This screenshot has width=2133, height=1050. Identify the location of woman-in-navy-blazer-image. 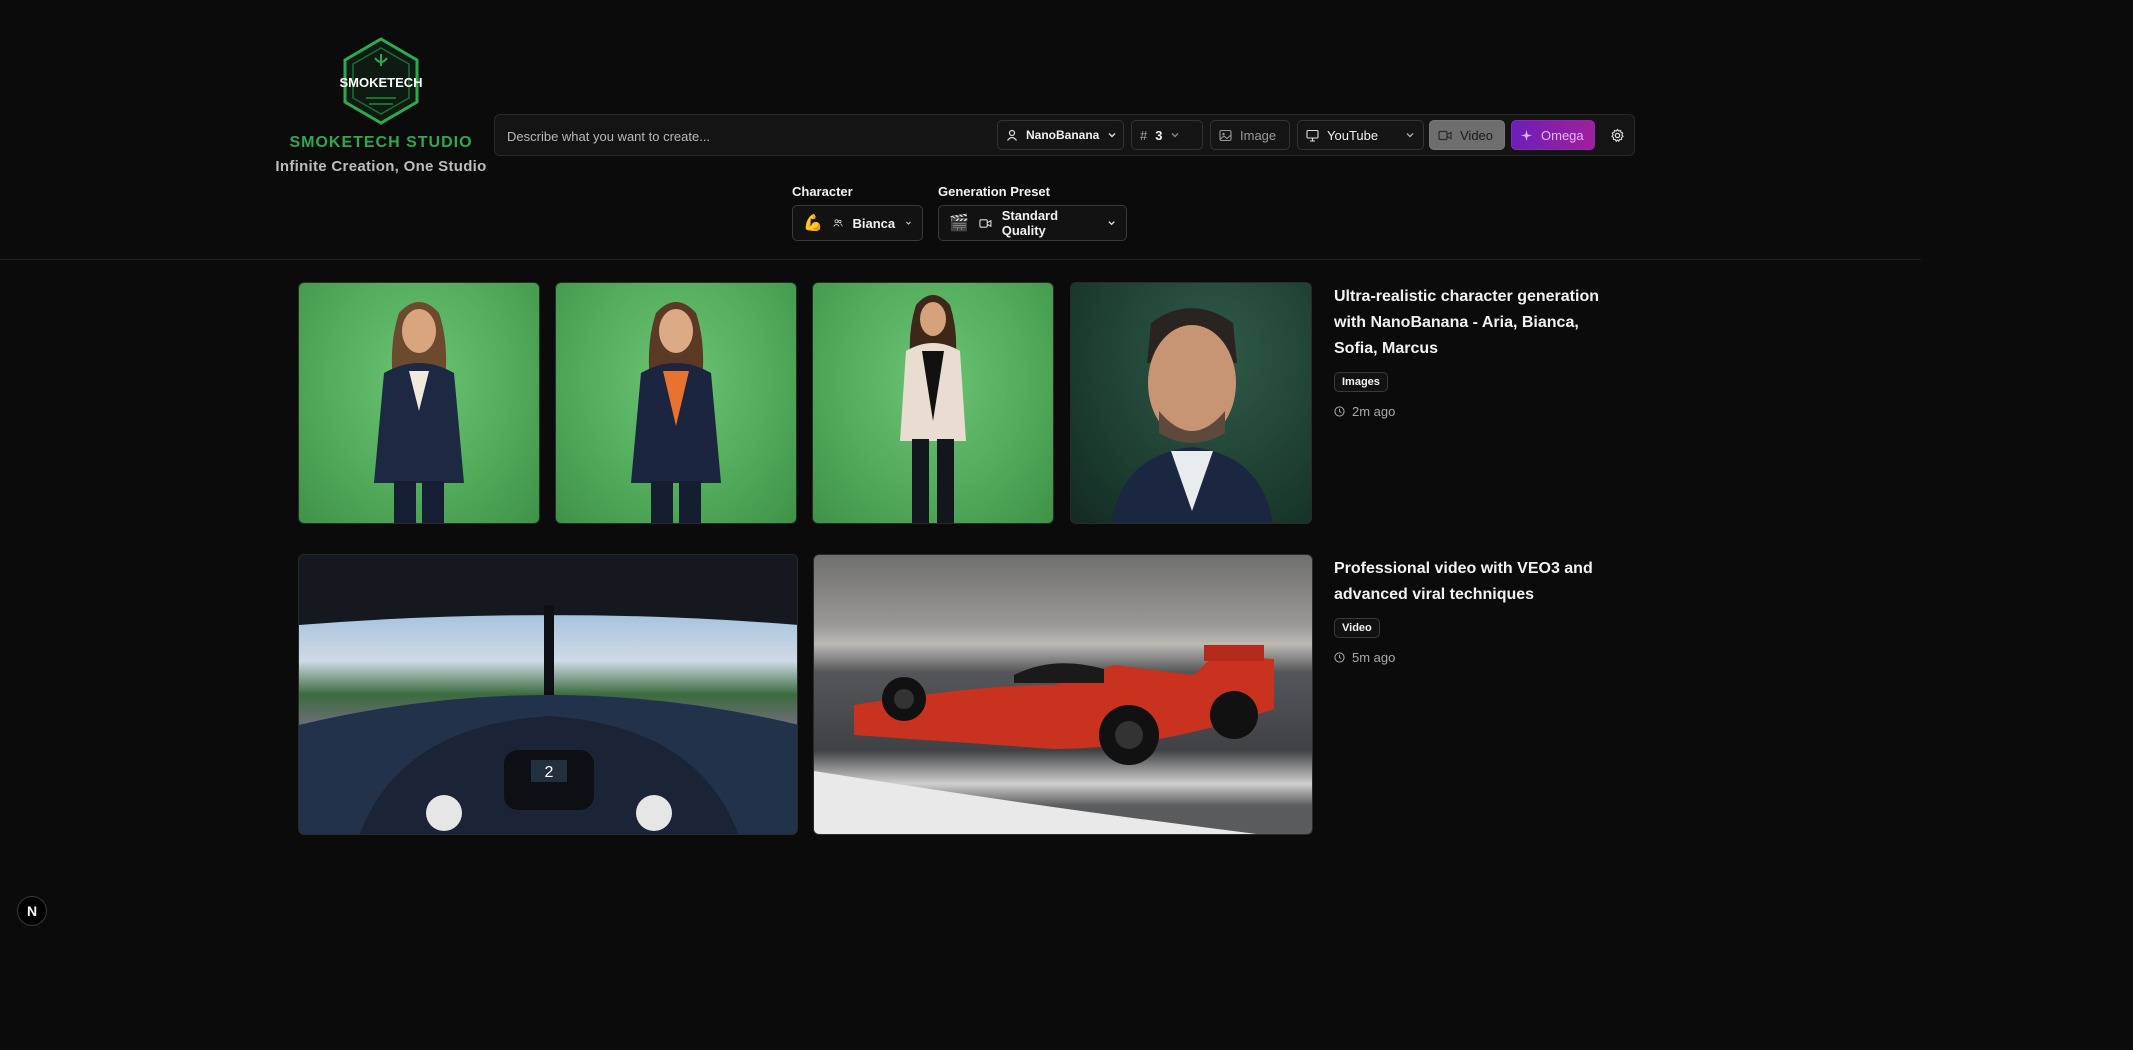
(419, 412).